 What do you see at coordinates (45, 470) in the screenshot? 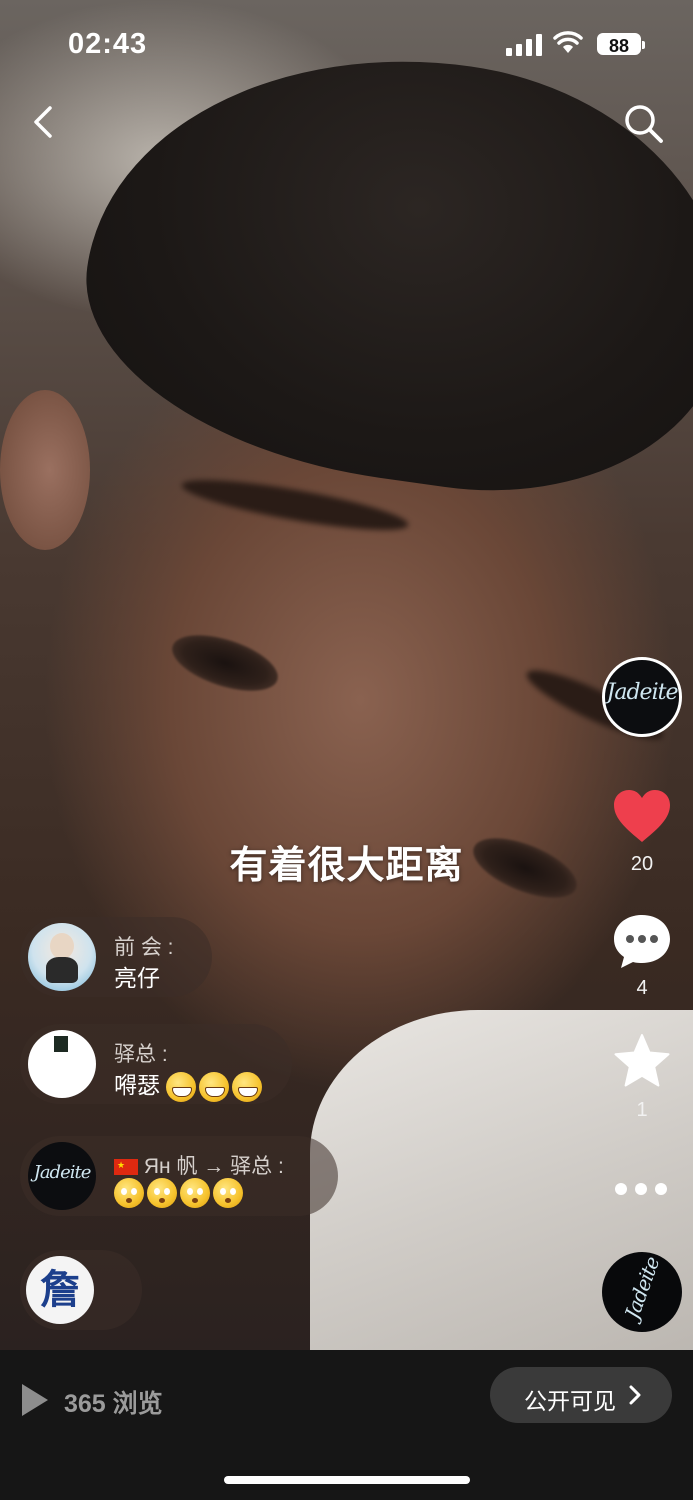
I see `video-frame-ear` at bounding box center [45, 470].